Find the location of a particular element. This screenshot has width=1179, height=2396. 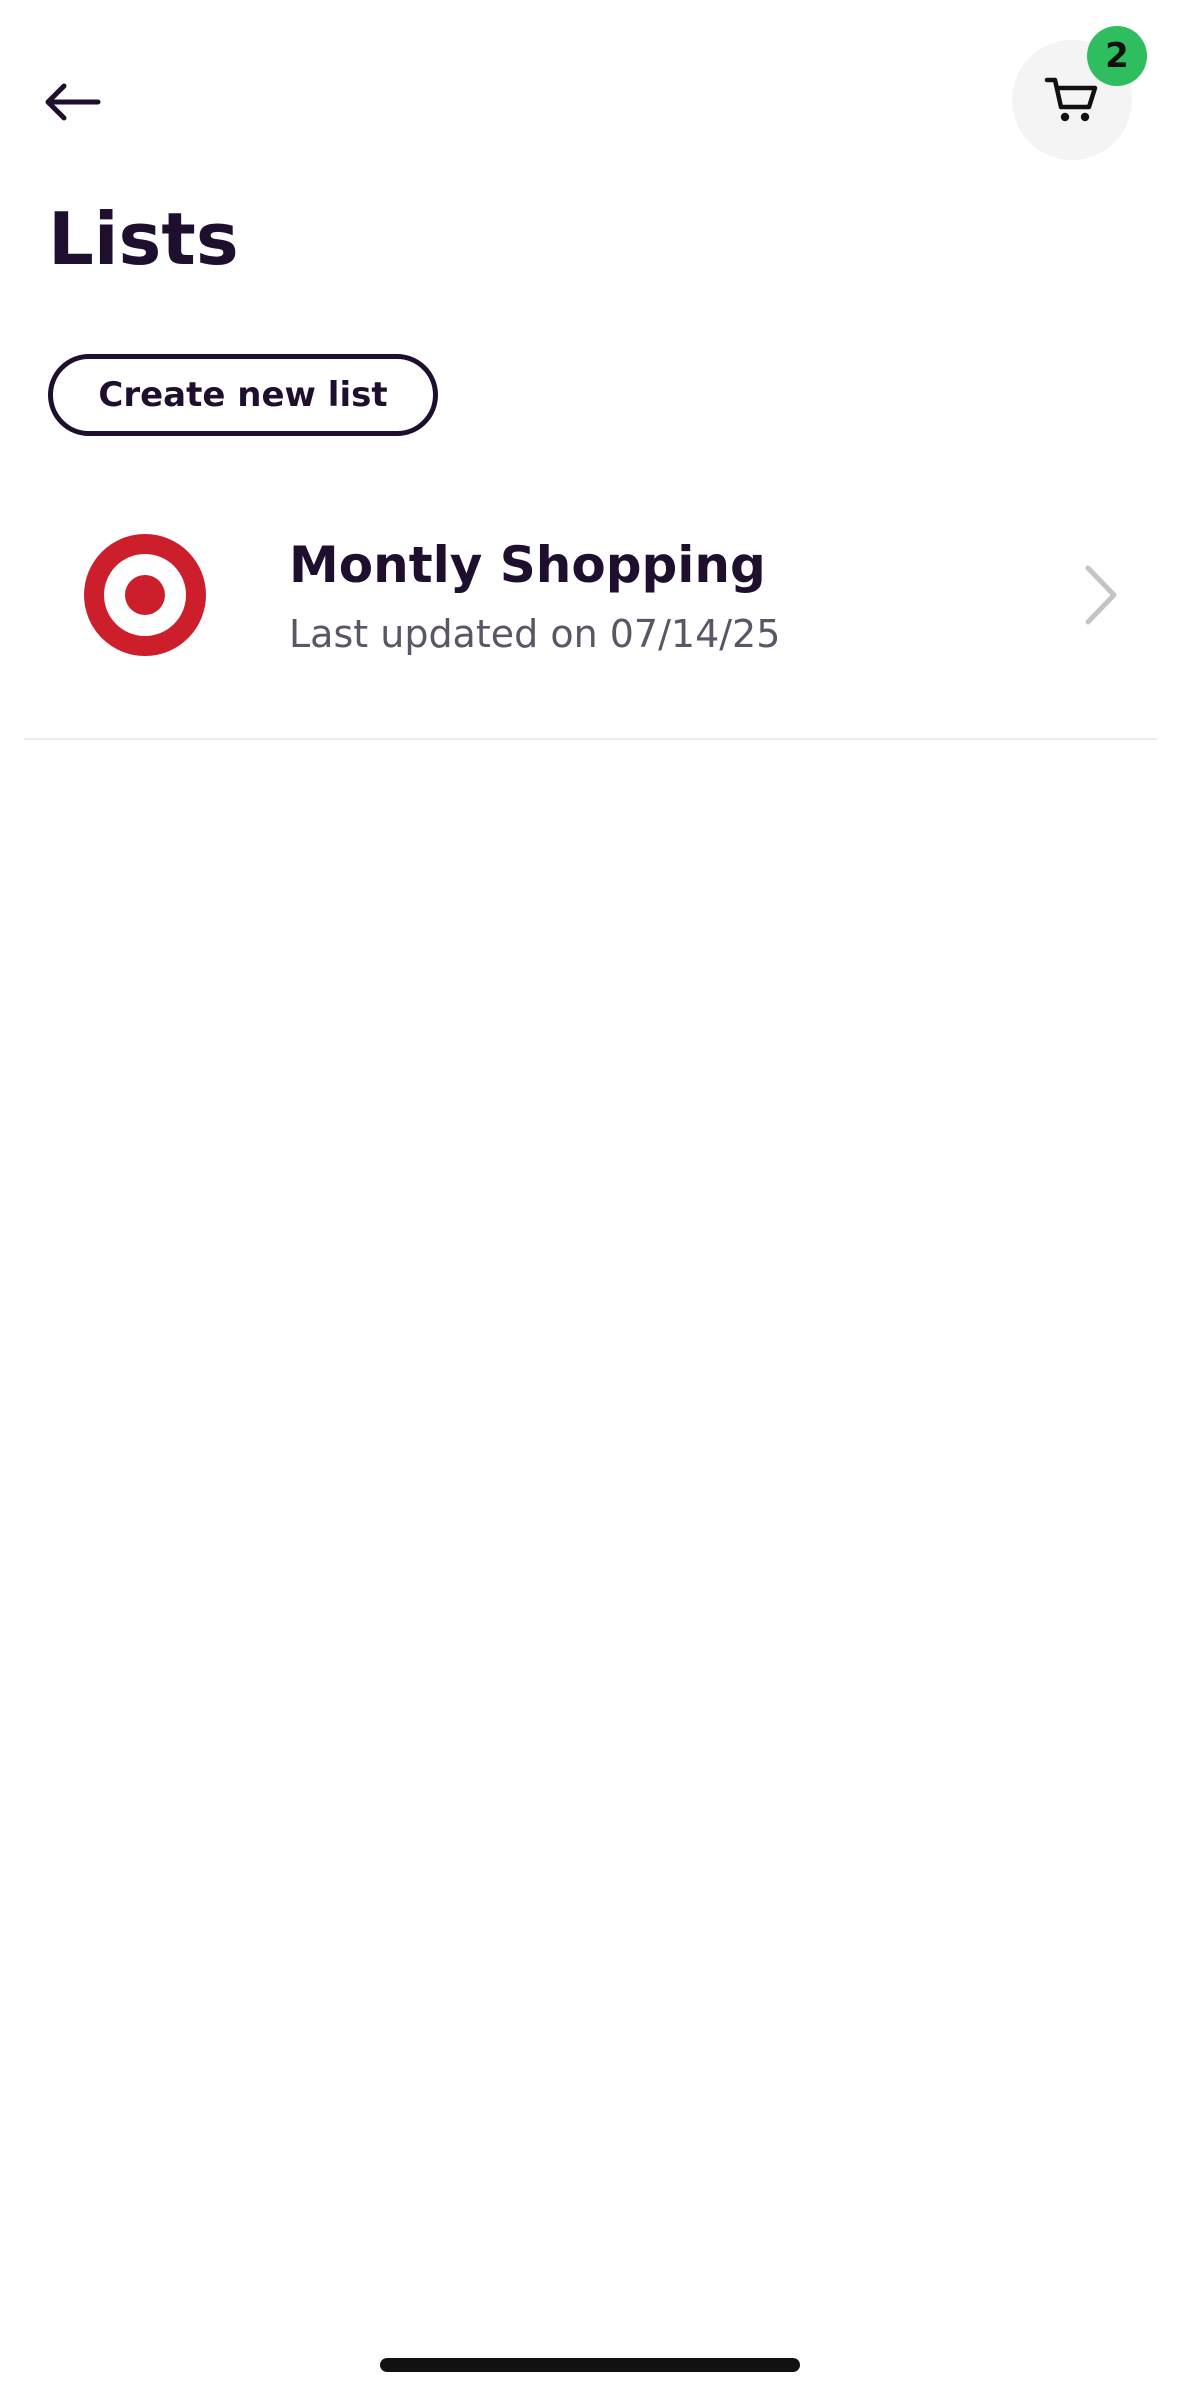

list-item-last-updated: Last updated on 07/14/25 is located at coordinates (535, 634).